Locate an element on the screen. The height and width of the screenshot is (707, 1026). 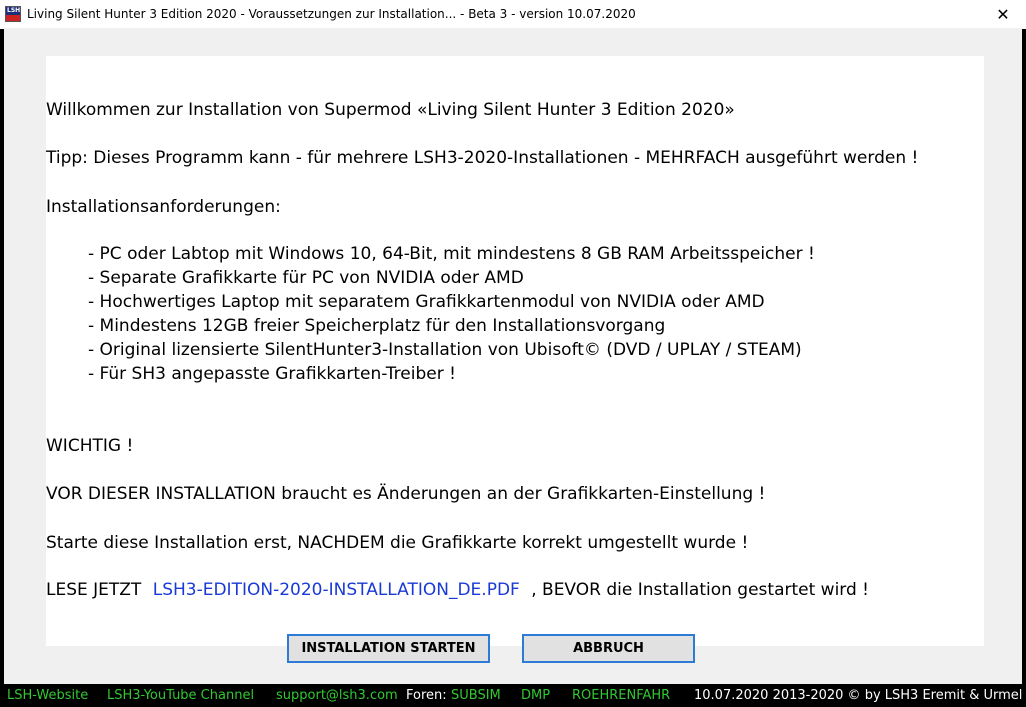
forum-link-roehrenfahr: ROEHRENFAHR is located at coordinates (621, 695).